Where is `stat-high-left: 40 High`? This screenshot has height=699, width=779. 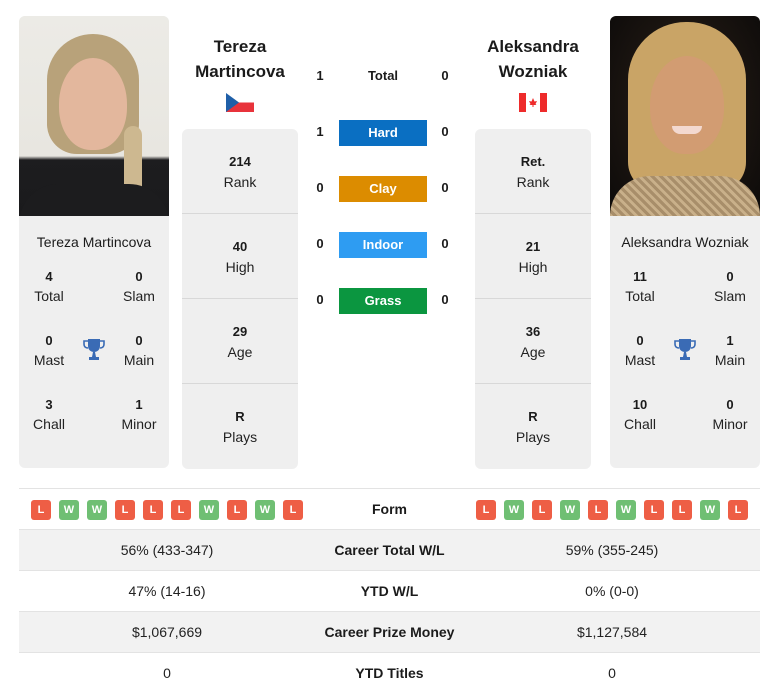
stat-high-left: 40 High is located at coordinates (240, 256).